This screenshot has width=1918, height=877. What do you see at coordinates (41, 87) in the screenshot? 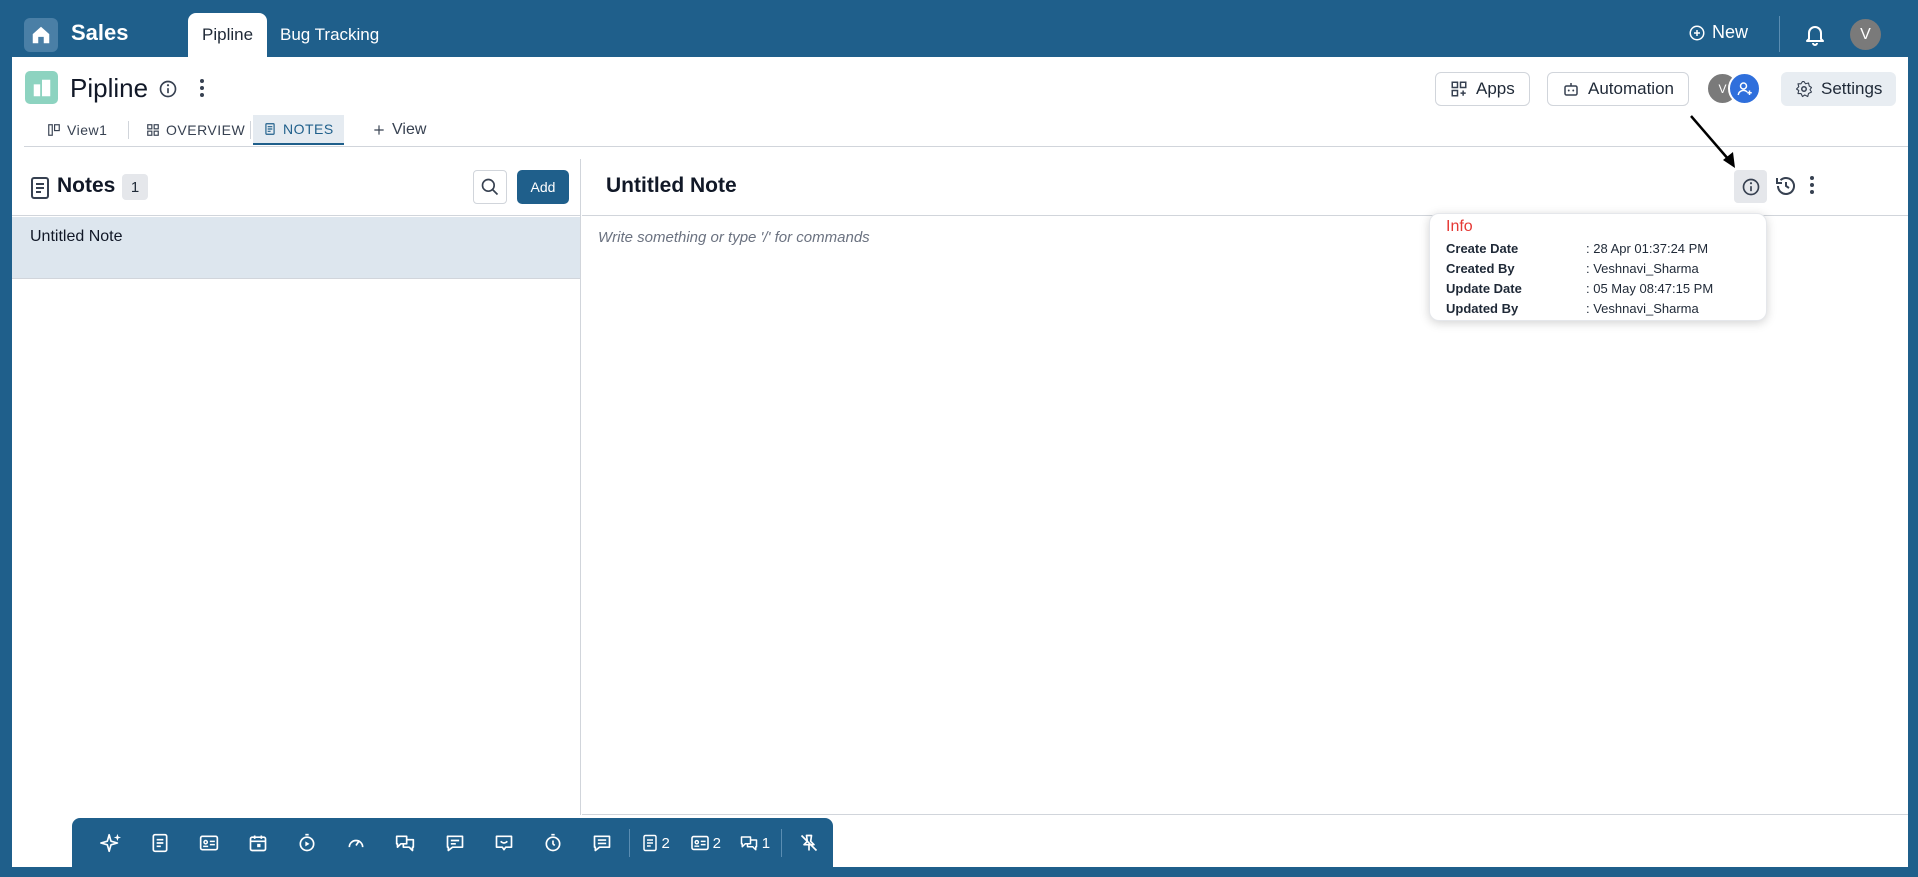
I see `building-icon` at bounding box center [41, 87].